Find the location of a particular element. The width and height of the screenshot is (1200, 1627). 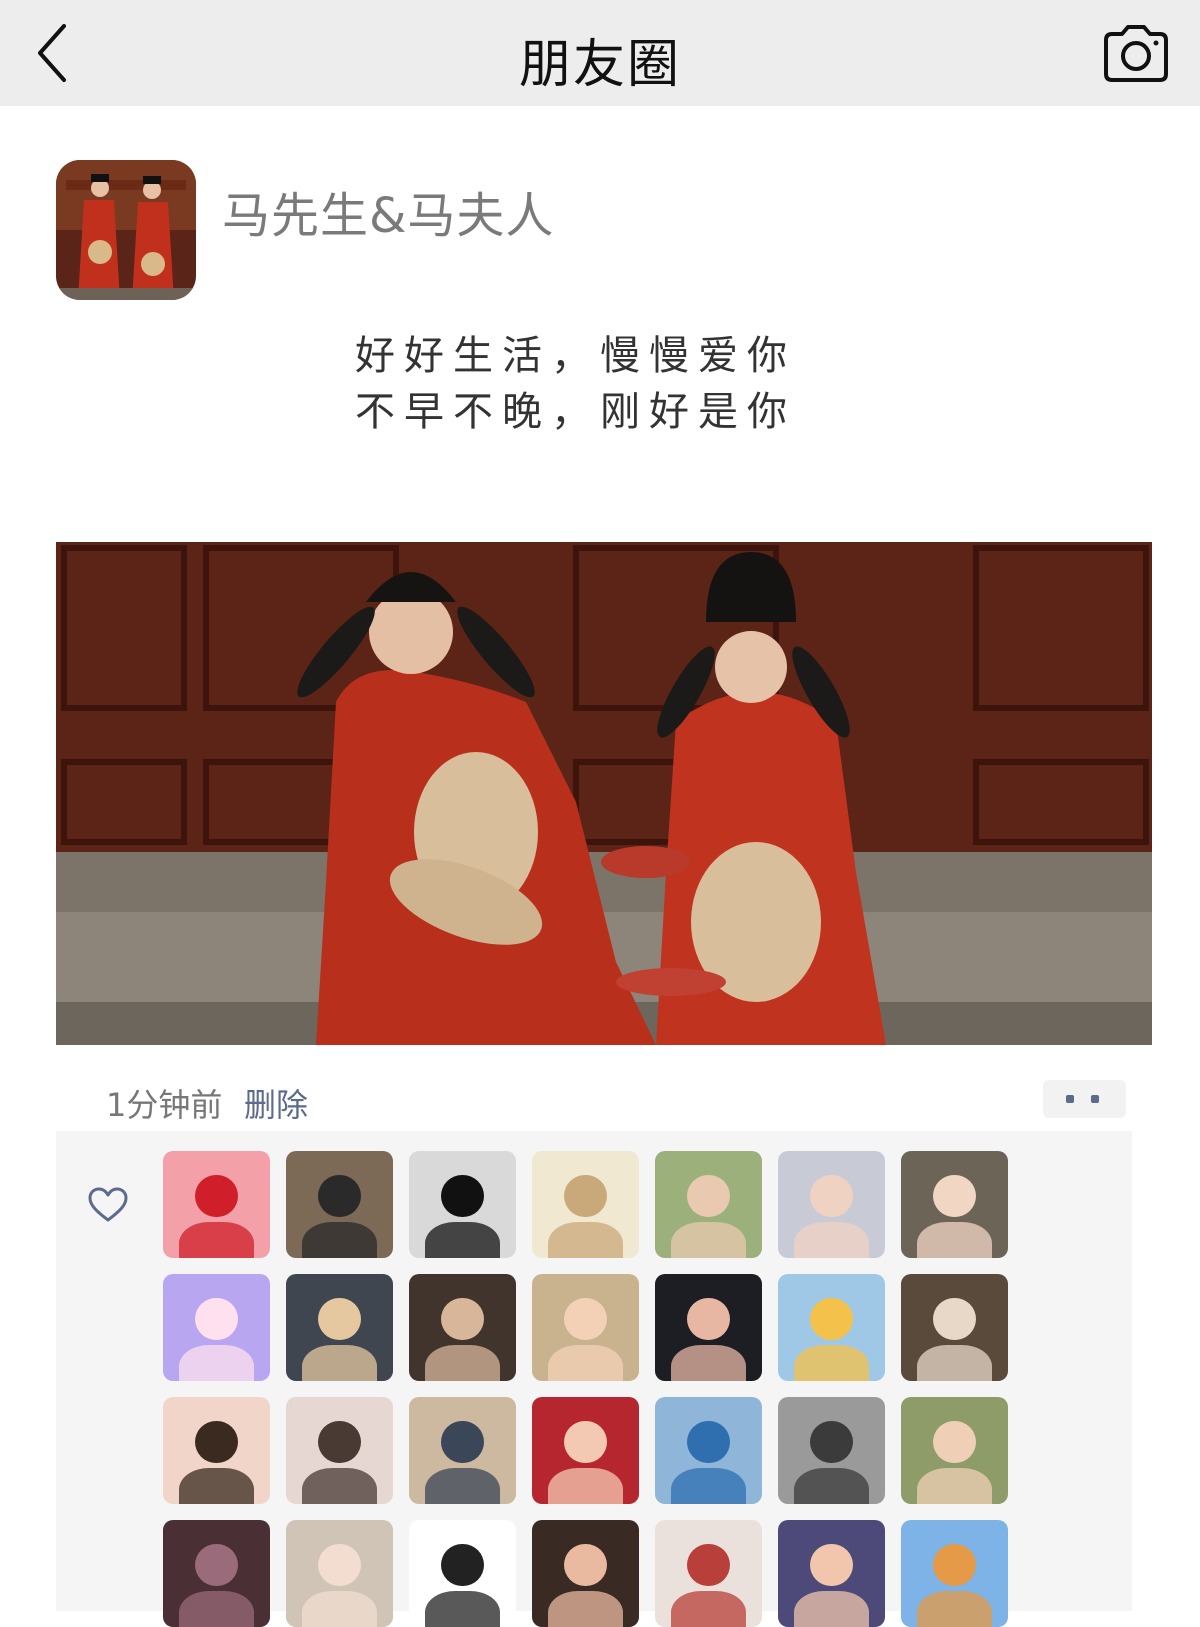

top-nav-bar: 朋友圈 is located at coordinates (600, 53).